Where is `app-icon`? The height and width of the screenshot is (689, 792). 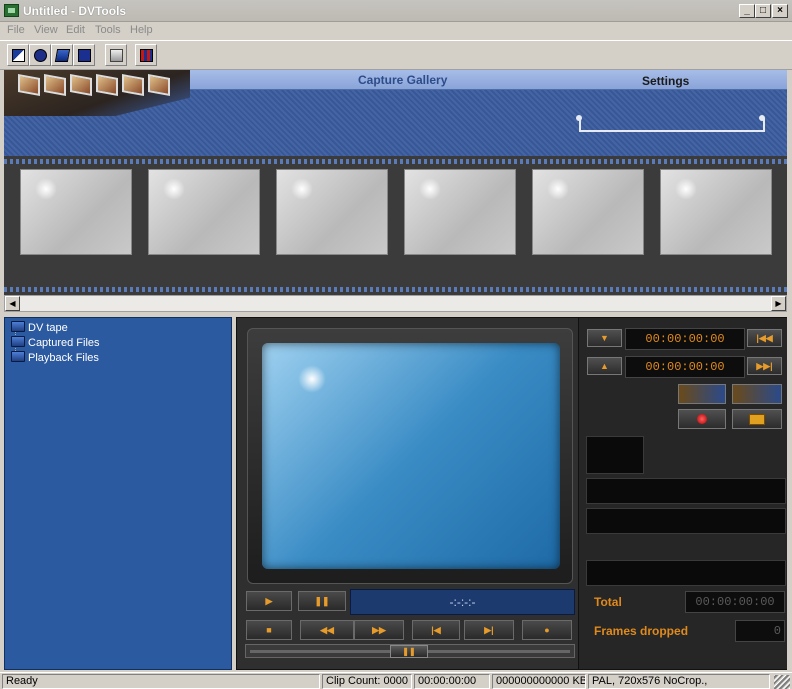 app-icon is located at coordinates (11, 10).